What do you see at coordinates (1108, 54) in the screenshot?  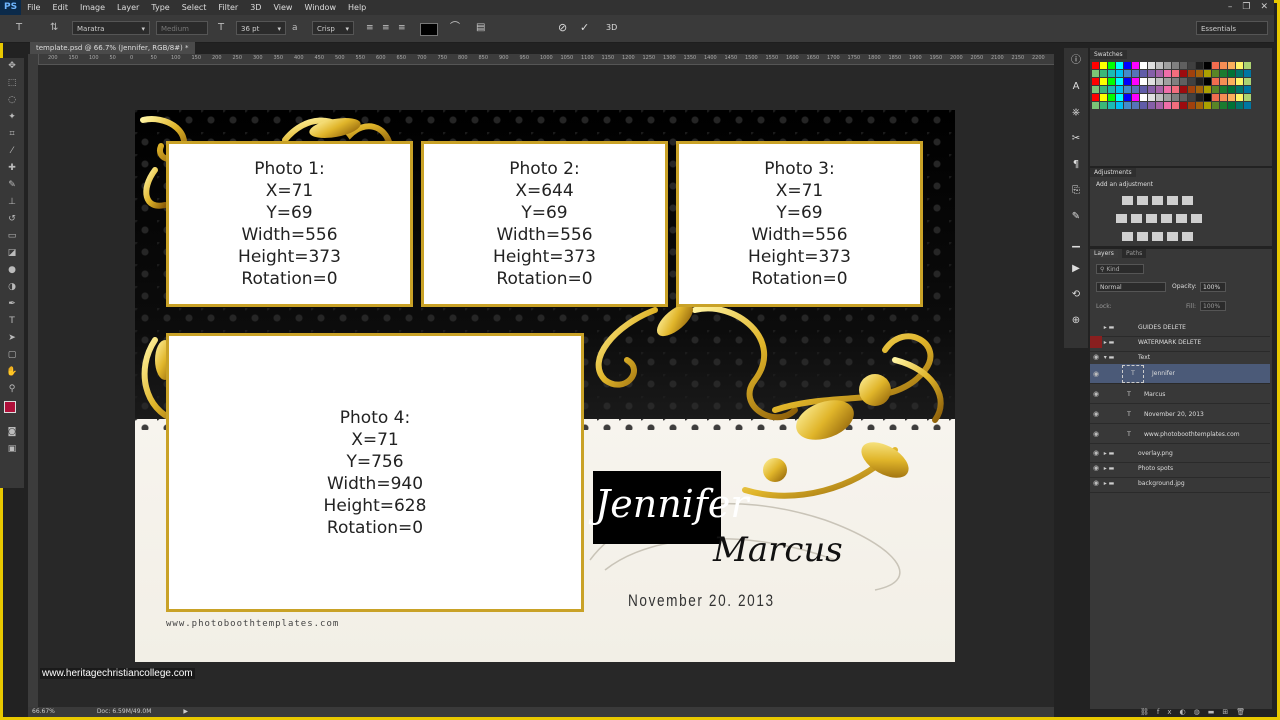 I see `swatches-title: Swatches` at bounding box center [1108, 54].